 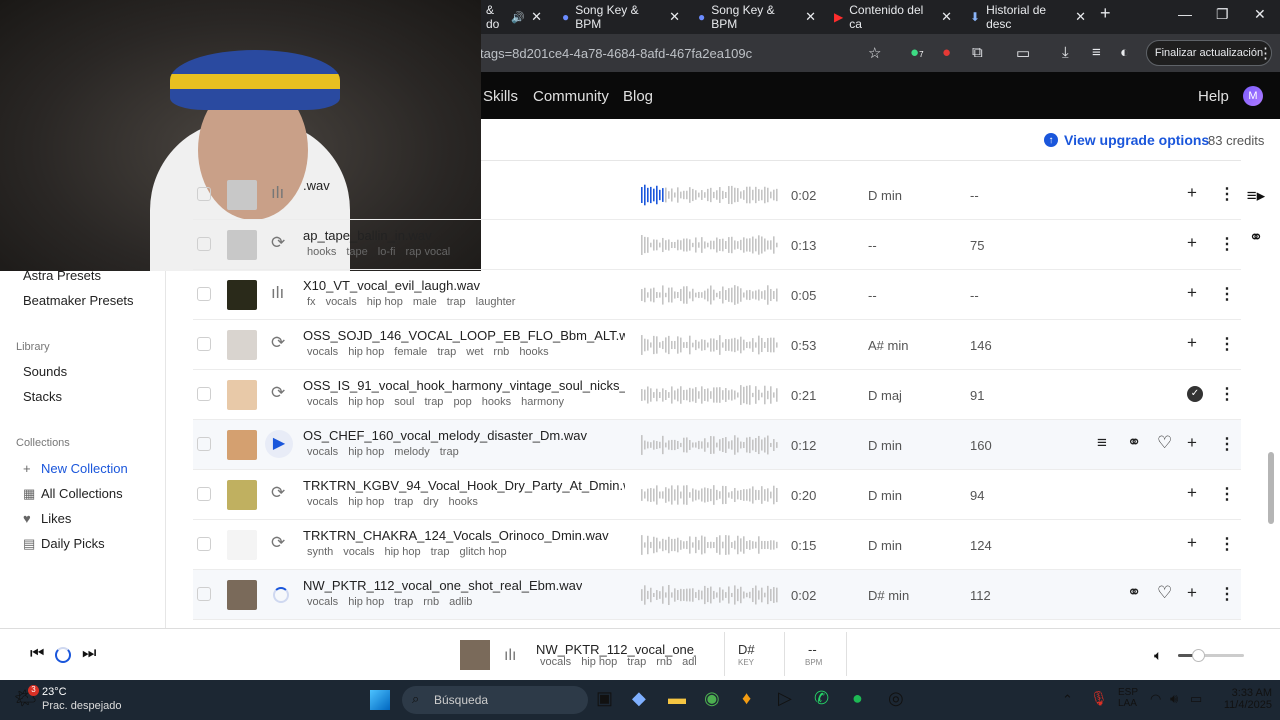 What do you see at coordinates (411, 452) in the screenshot?
I see `tag: melody` at bounding box center [411, 452].